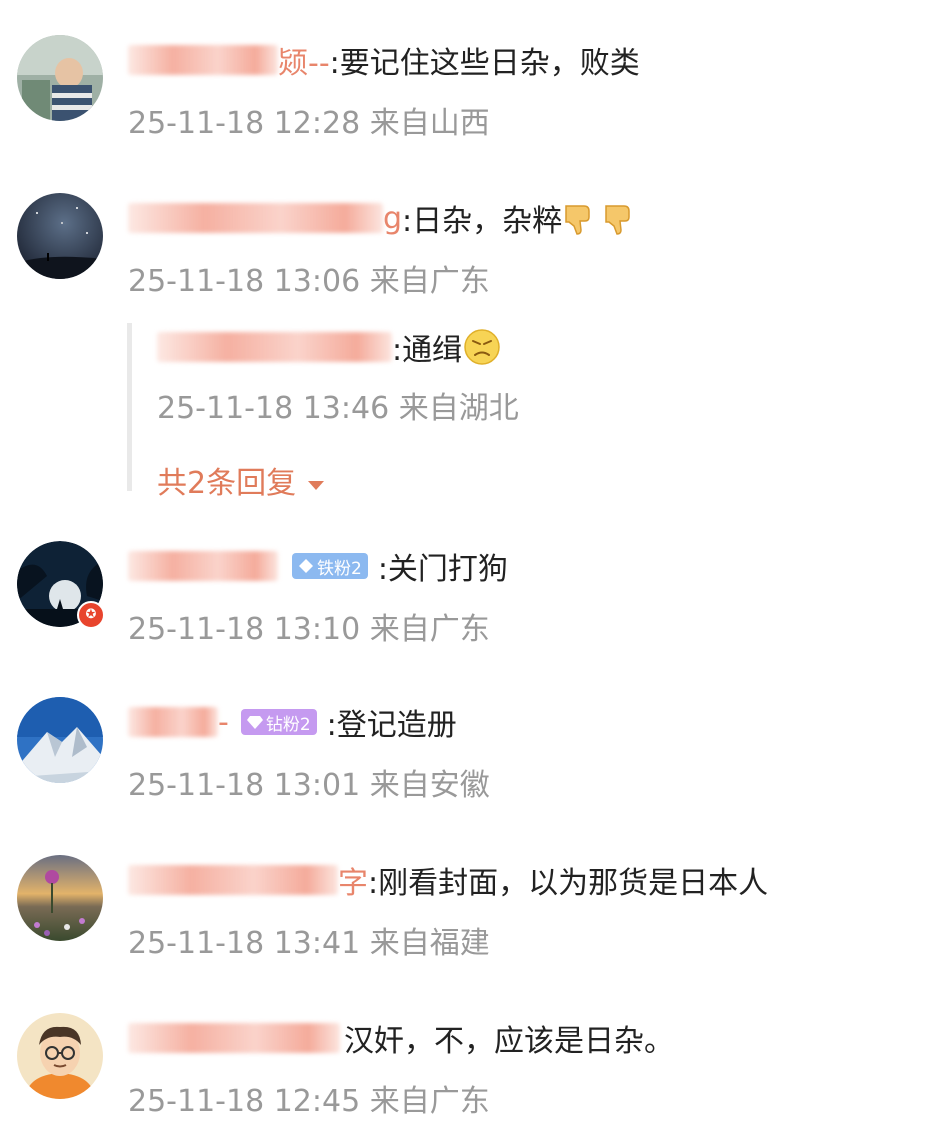 The height and width of the screenshot is (1136, 929). I want to click on comment-meta: 25-11-18 12:45 来自广东, so click(309, 1098).